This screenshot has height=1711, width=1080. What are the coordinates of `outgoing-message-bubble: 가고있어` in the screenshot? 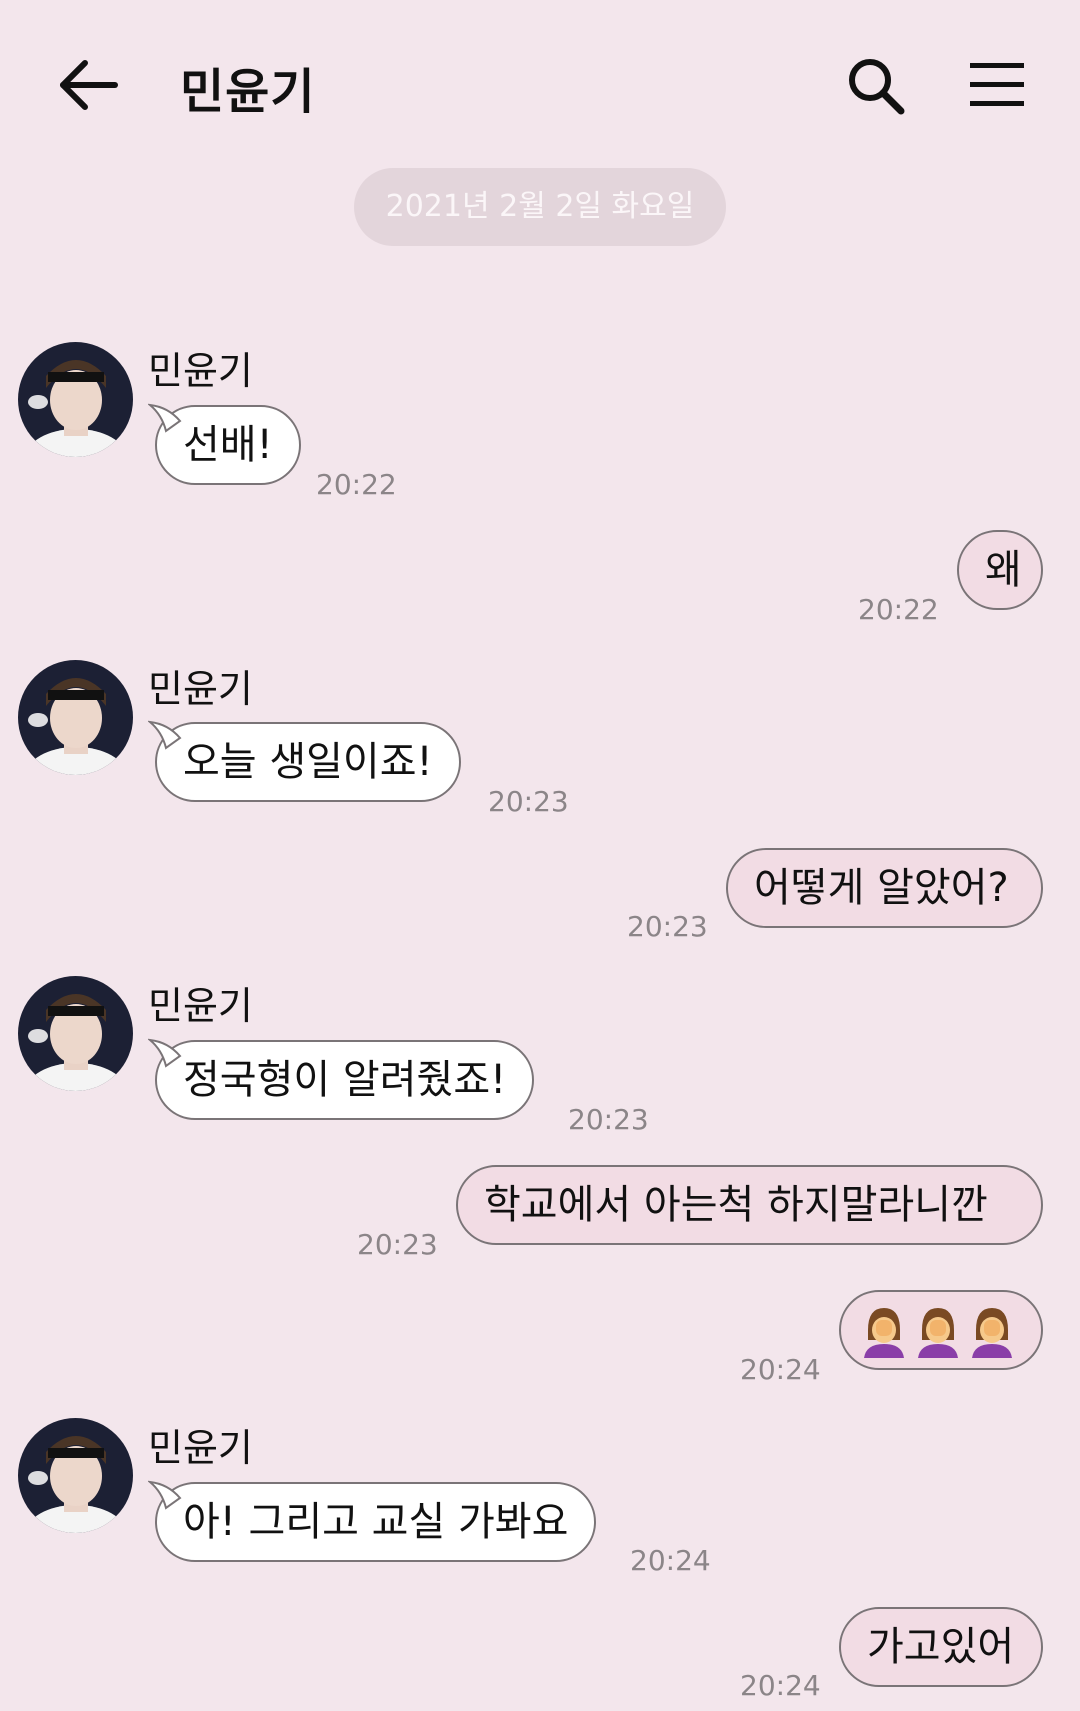 It's located at (941, 1647).